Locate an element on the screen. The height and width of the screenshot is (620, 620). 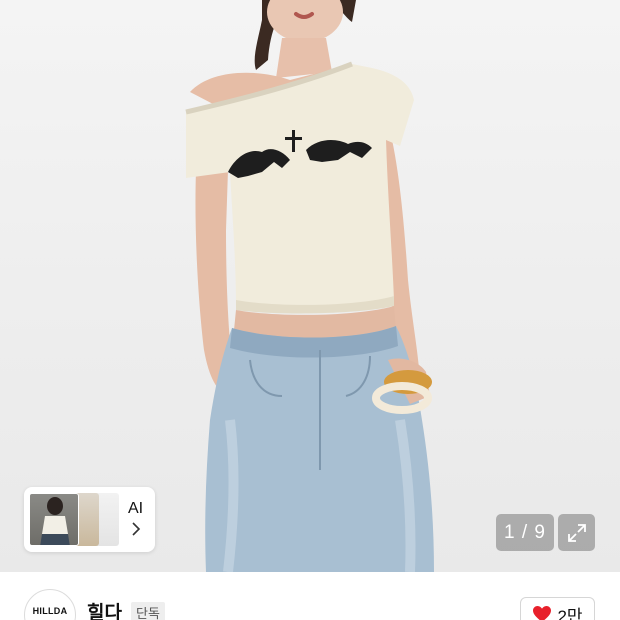
brand-logo-text: HILLDA is located at coordinates (50, 611).